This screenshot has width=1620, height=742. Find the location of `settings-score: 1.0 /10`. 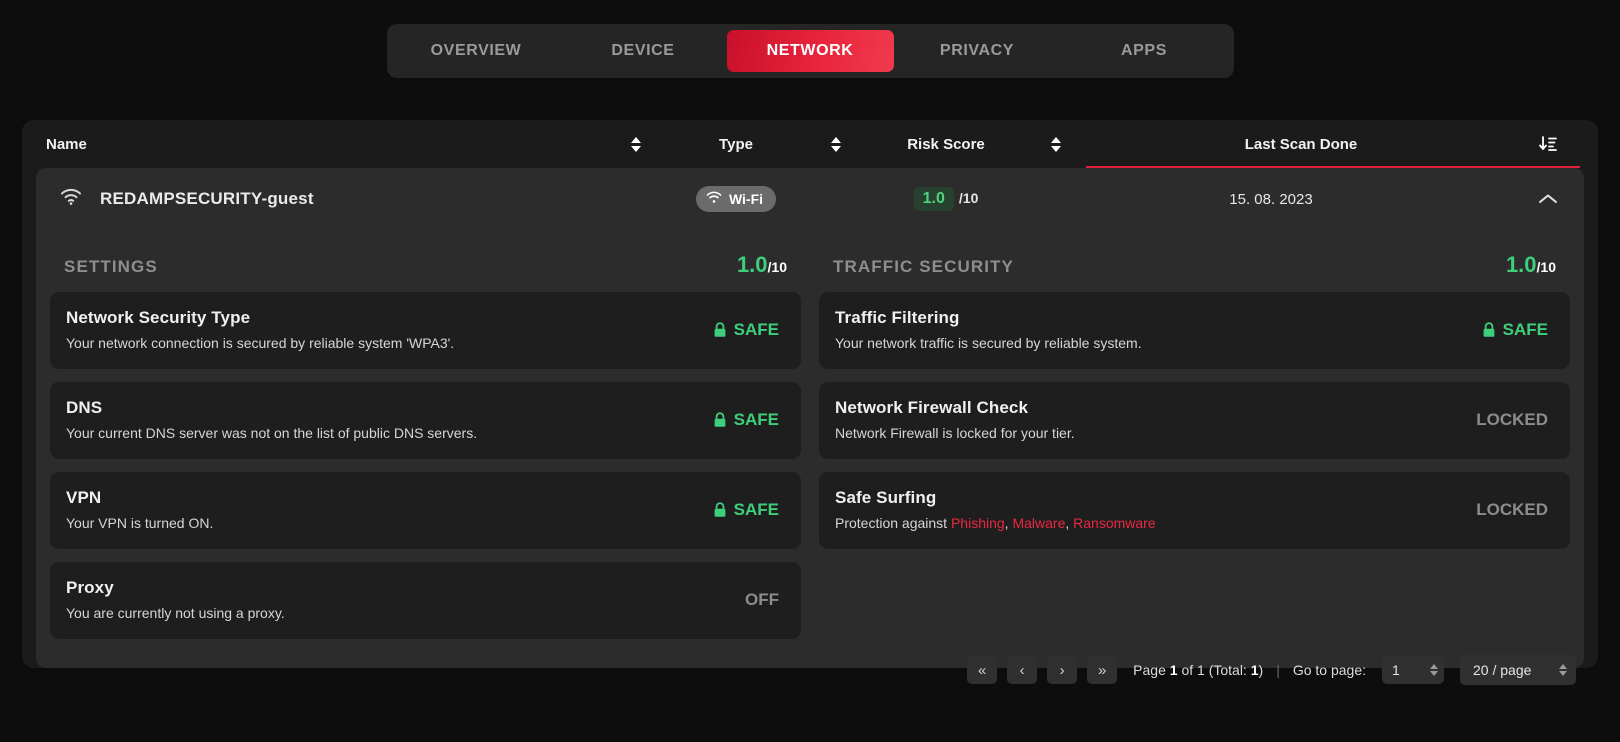

settings-score: 1.0 /10 is located at coordinates (762, 265).